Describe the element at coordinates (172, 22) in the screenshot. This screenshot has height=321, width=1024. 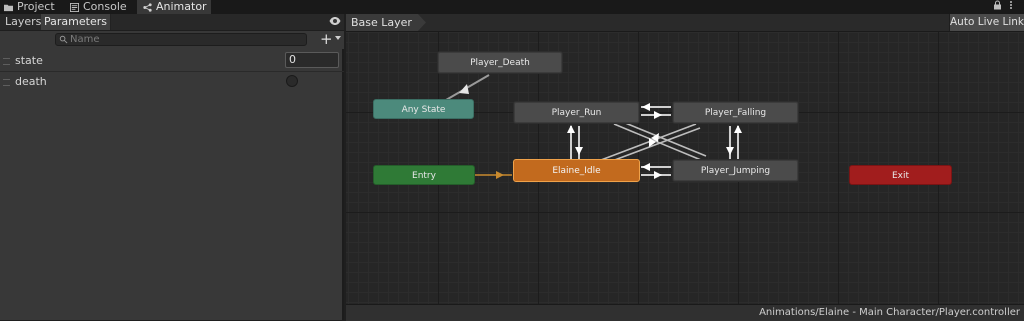
I see `panel-tabs: Layers Parameters` at that location.